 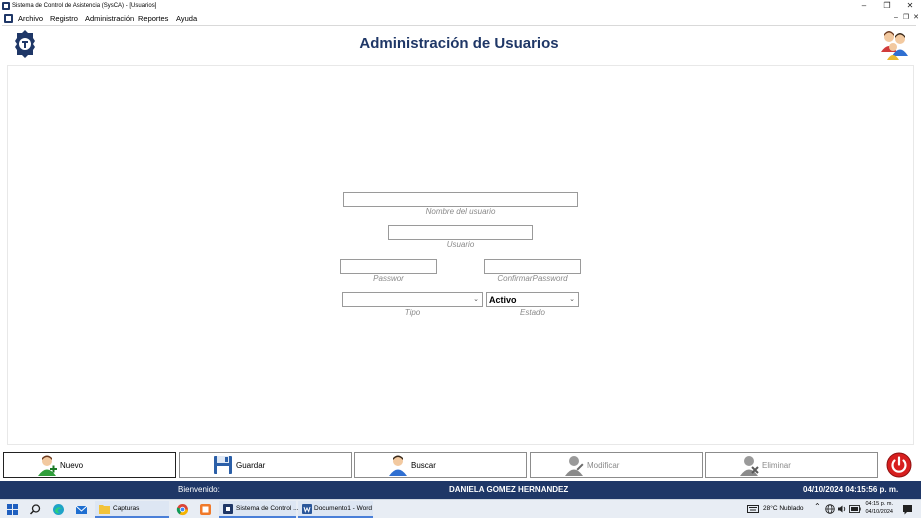 I want to click on modificar-button-label: Modificar, so click(x=603, y=465).